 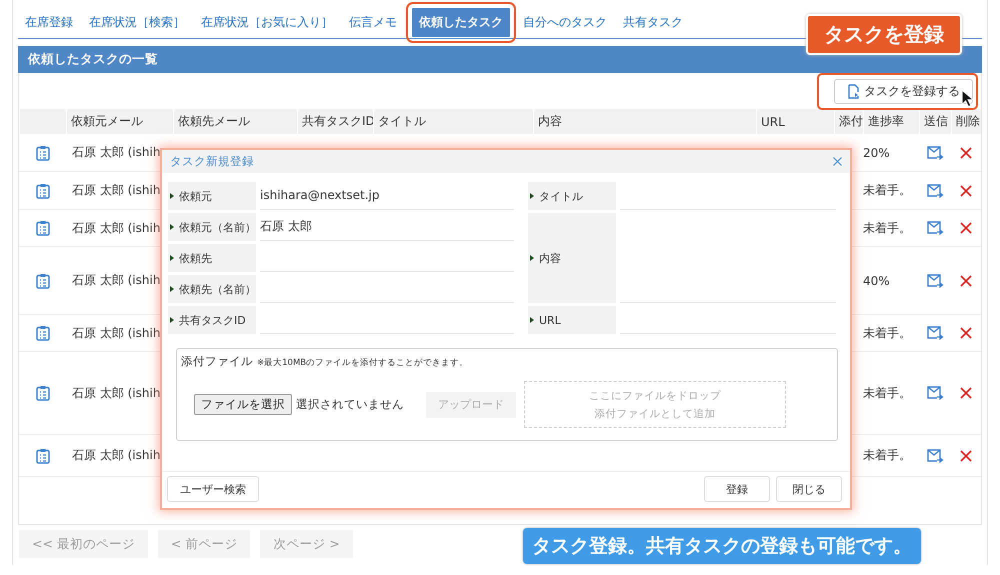 What do you see at coordinates (500, 59) in the screenshot?
I see `panel-header: 依頼したタスクの一覧` at bounding box center [500, 59].